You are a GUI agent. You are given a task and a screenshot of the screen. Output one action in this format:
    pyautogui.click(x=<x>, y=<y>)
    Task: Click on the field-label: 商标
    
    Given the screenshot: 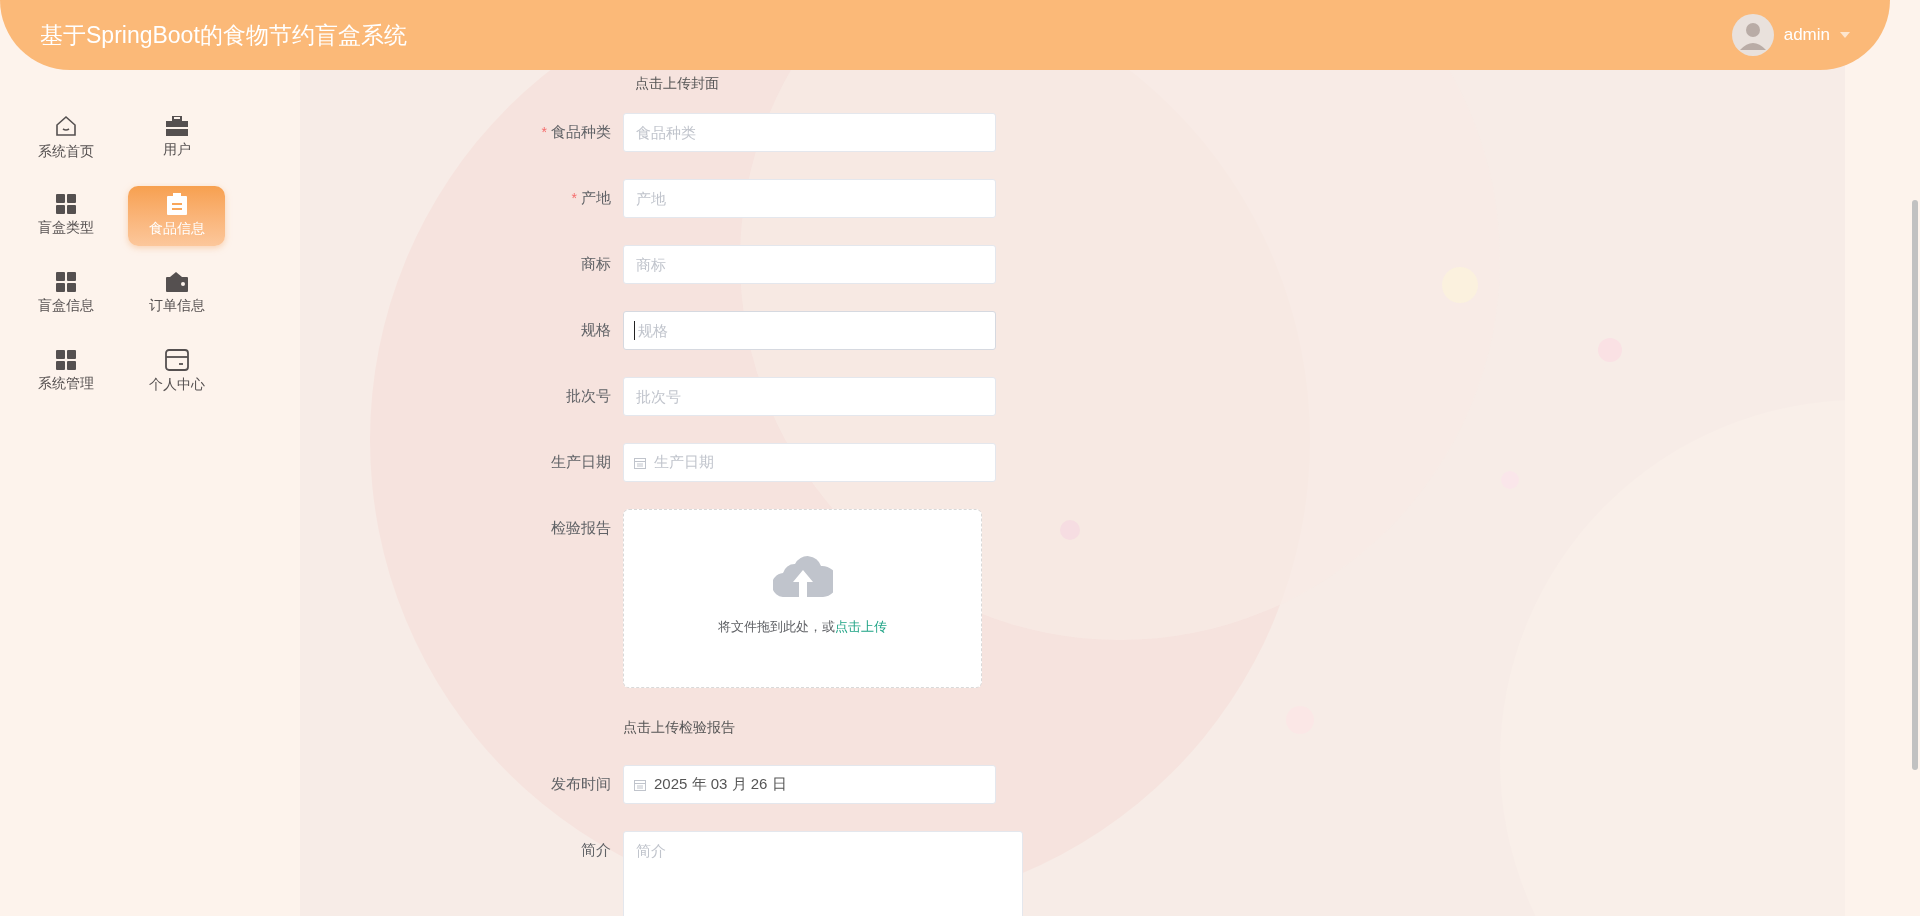 What is the action you would take?
    pyautogui.click(x=596, y=264)
    